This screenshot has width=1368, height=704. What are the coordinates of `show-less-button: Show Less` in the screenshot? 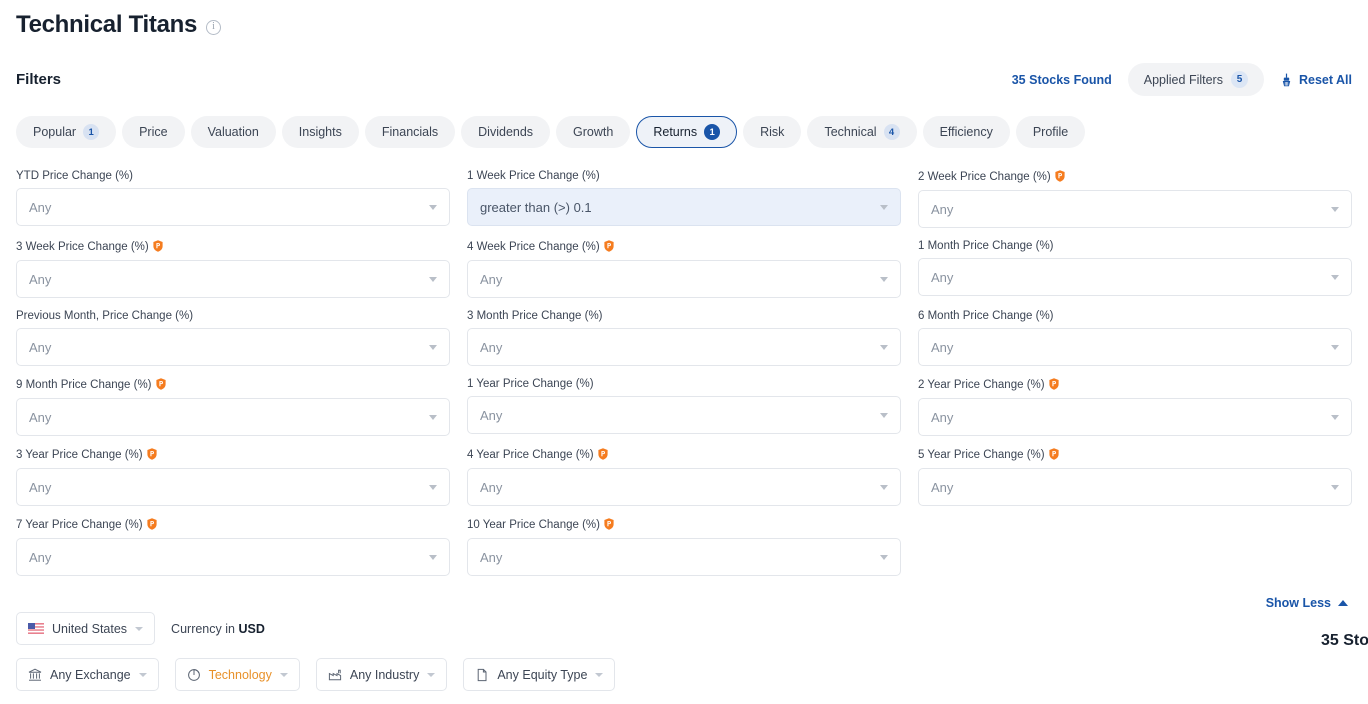 It's located at (1307, 603).